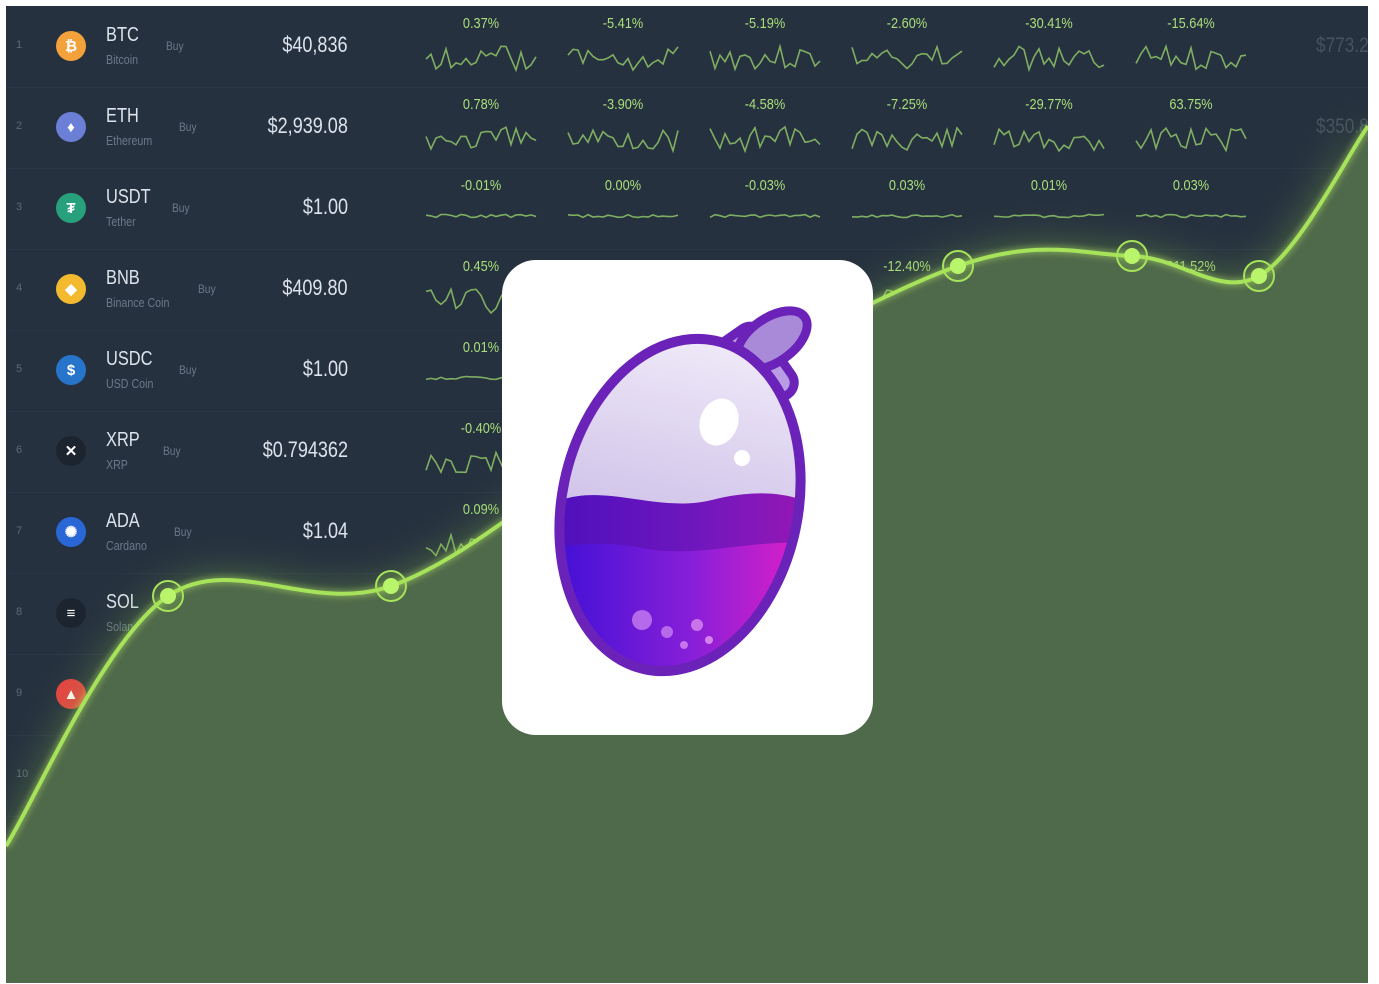 The image size is (1379, 984). Describe the element at coordinates (682, 500) in the screenshot. I see `potion-bottle-icon` at that location.